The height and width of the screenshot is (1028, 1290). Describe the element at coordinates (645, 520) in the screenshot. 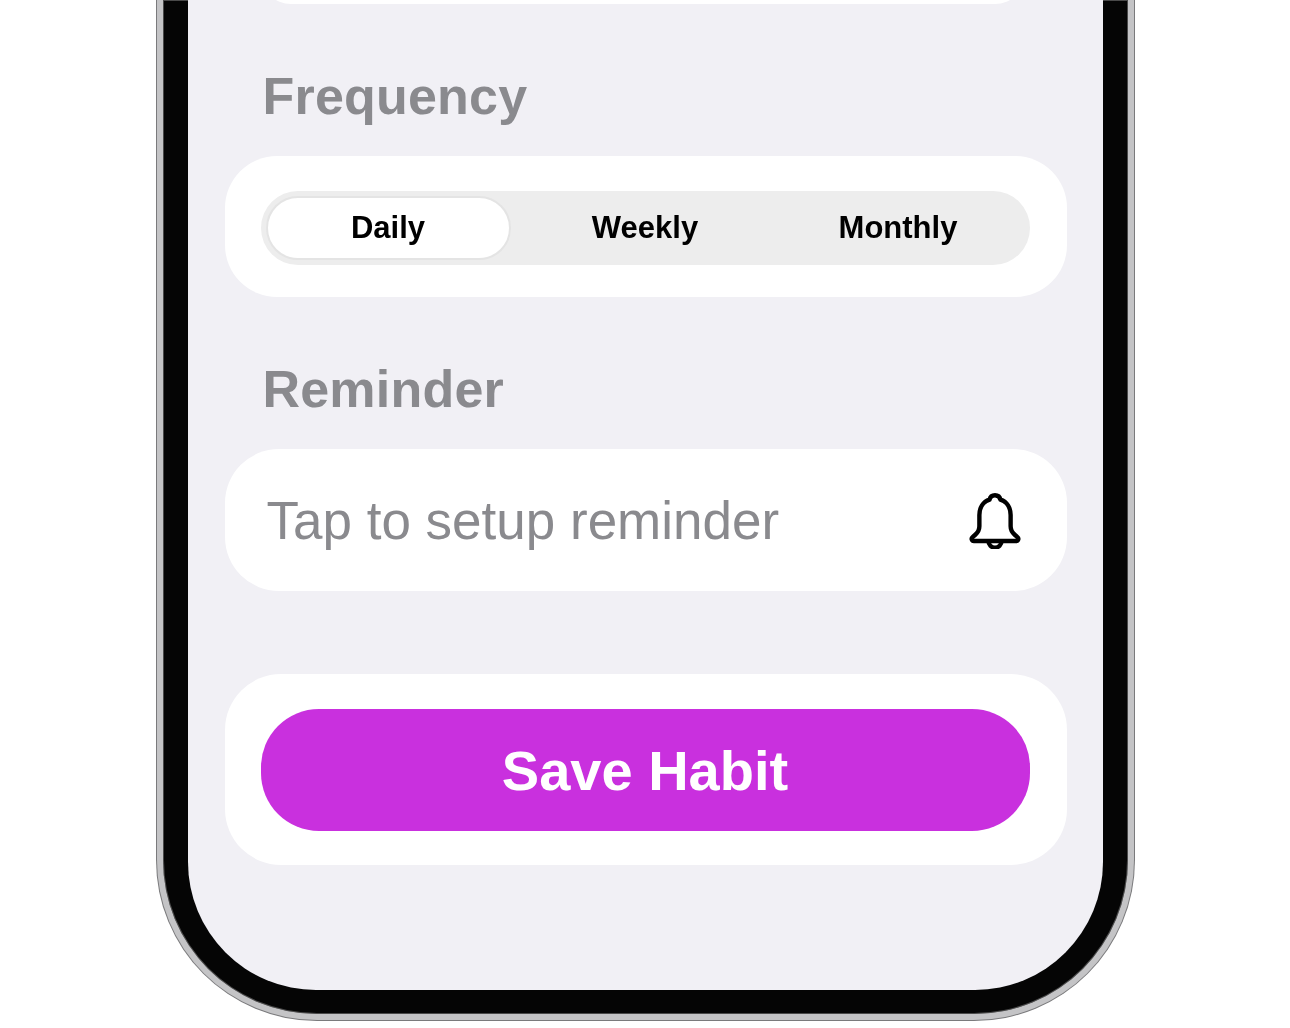

I see `reminder-field: Tap to setup reminder` at that location.